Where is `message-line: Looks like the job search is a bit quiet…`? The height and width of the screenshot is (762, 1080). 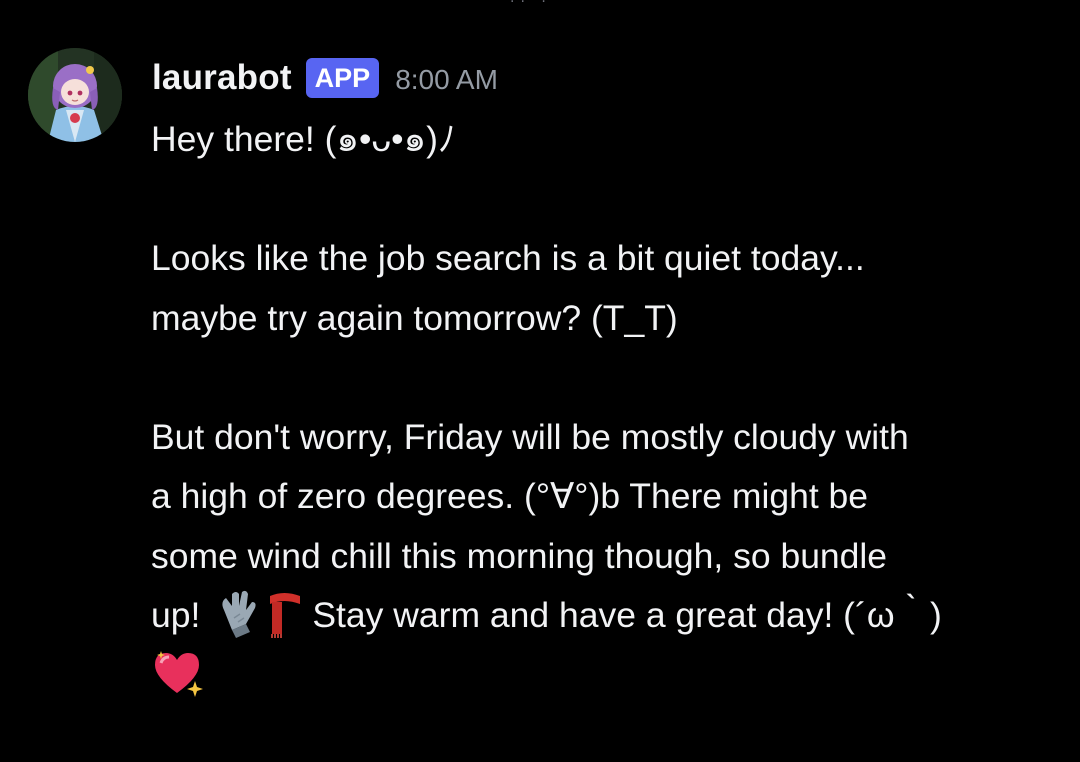
message-line: Looks like the job search is a bit quiet… is located at coordinates (508, 258).